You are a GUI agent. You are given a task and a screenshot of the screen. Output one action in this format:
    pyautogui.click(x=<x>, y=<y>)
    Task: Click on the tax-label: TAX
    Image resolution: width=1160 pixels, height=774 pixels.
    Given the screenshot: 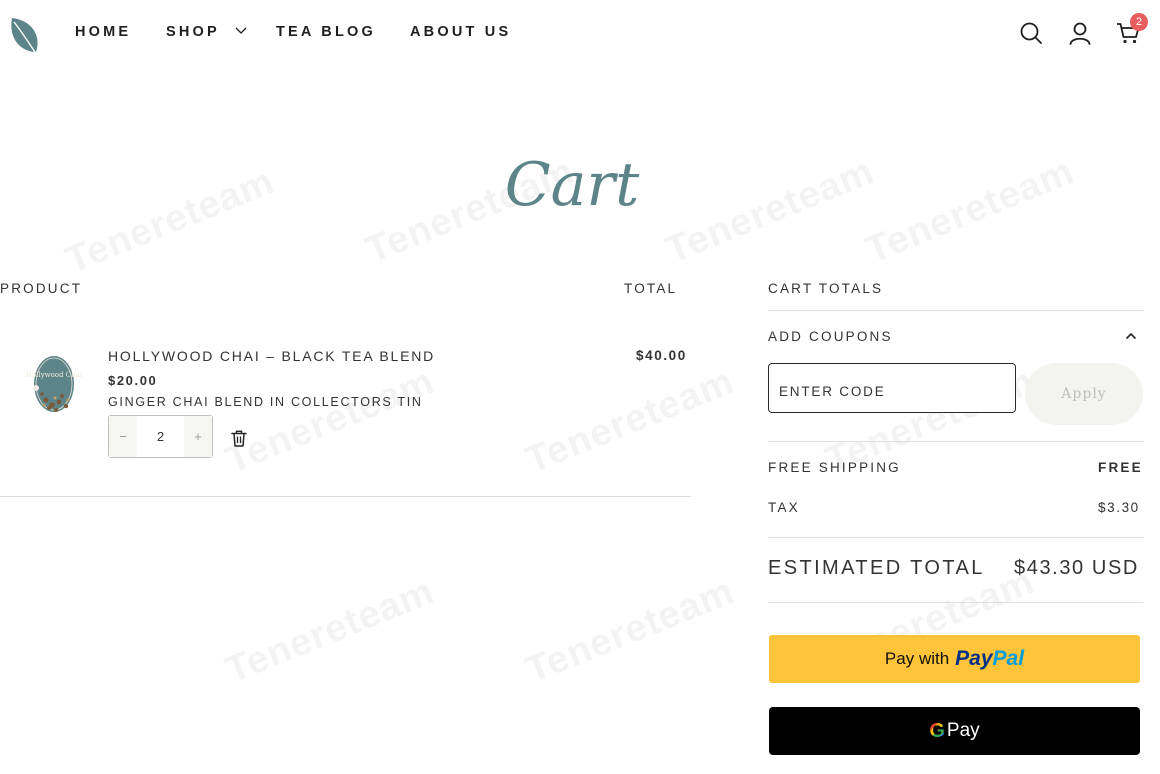 What is the action you would take?
    pyautogui.click(x=784, y=507)
    